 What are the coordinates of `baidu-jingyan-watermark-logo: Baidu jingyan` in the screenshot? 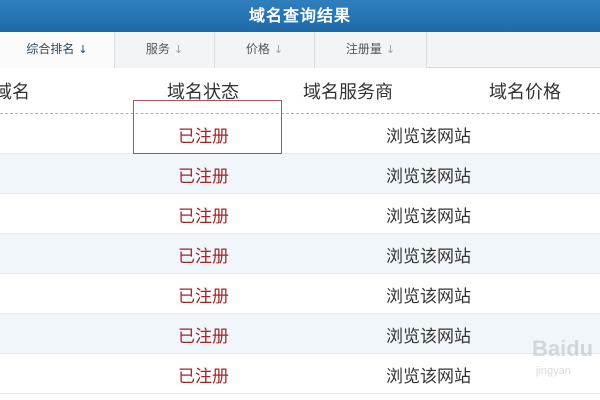 It's located at (562, 356).